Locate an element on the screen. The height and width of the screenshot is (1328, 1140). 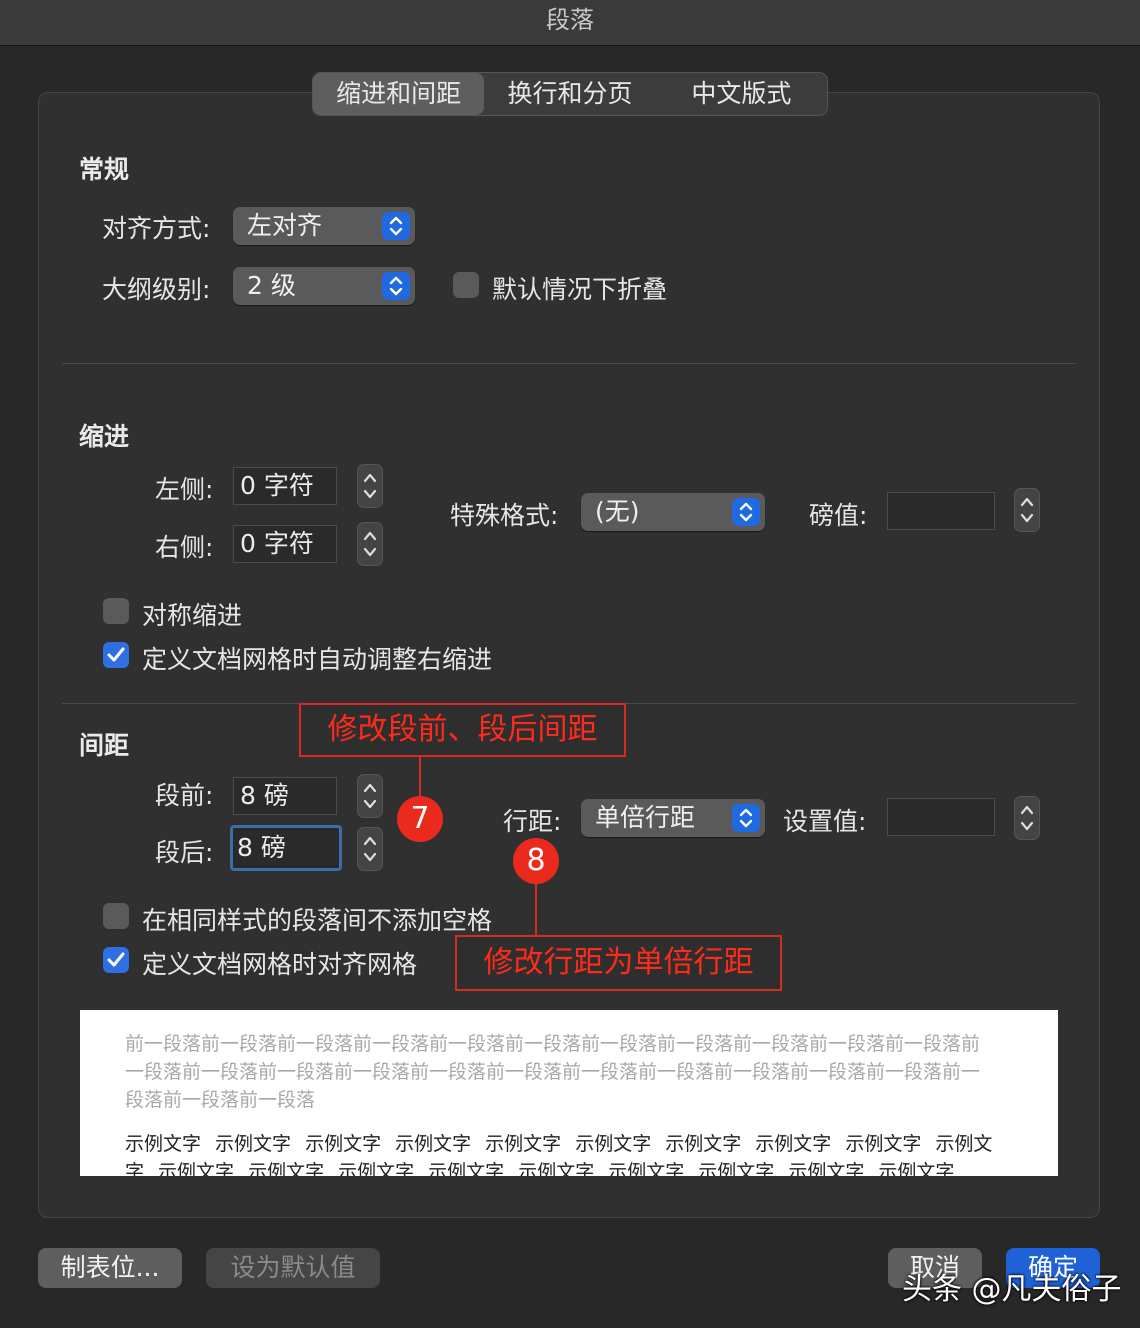
line-spacing-value: 单倍行距 is located at coordinates (645, 817).